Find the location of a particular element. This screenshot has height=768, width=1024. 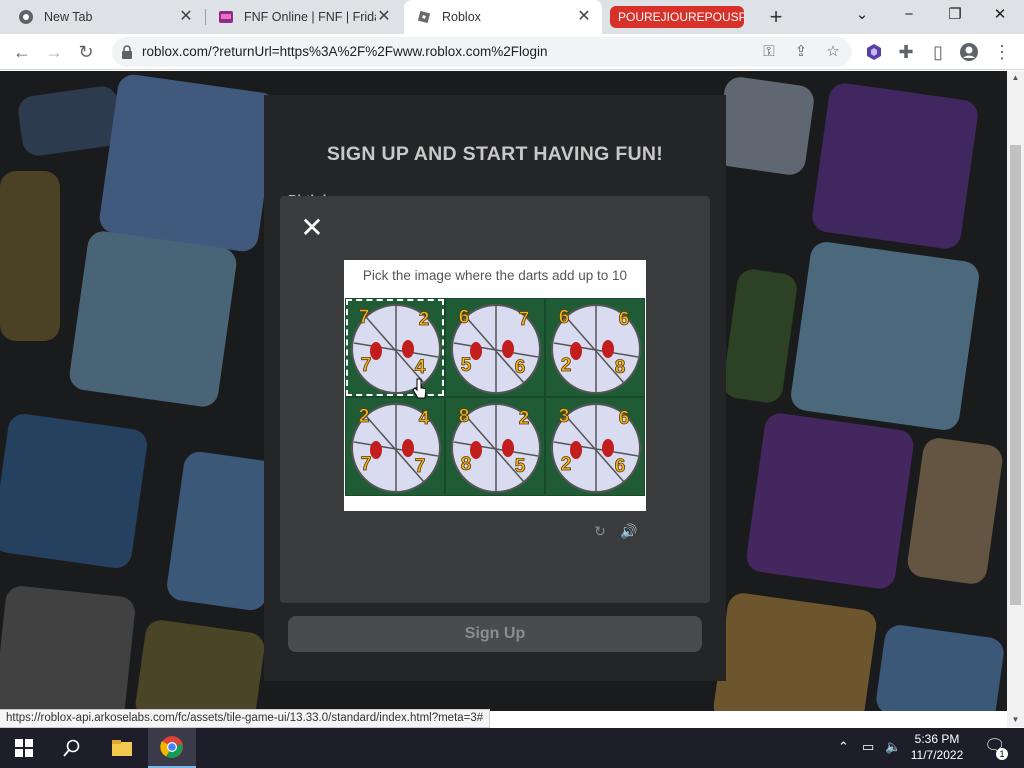

profile-avatar-icon is located at coordinates (969, 52).